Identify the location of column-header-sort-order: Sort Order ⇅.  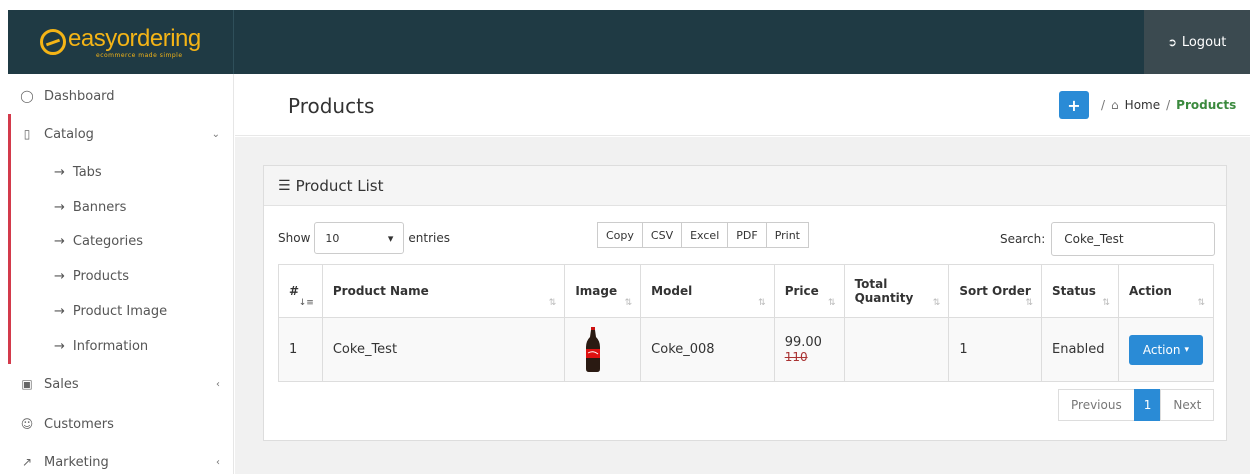
(995, 291).